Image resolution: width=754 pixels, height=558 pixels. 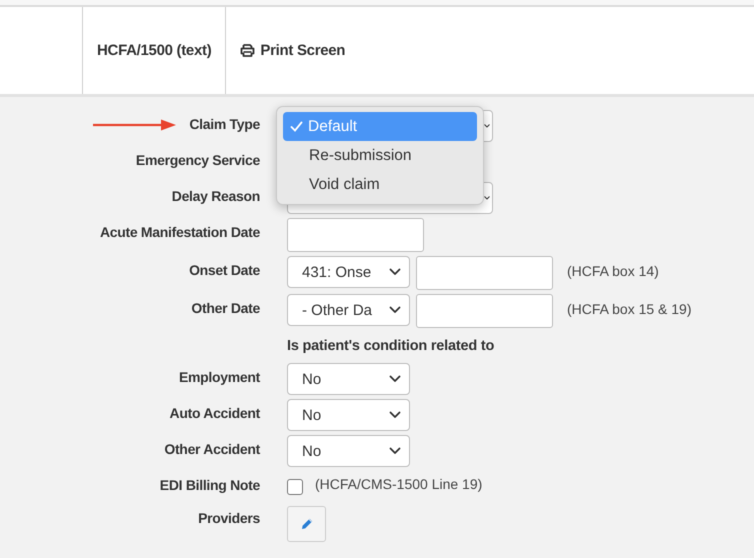 What do you see at coordinates (348, 310) in the screenshot?
I see `select-field: - Other Da` at bounding box center [348, 310].